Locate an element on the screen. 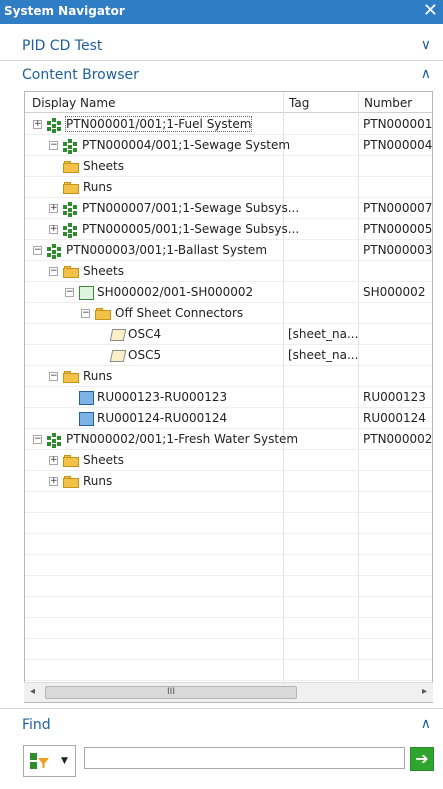 The height and width of the screenshot is (789, 443). cell-number: SH000002 is located at coordinates (394, 292).